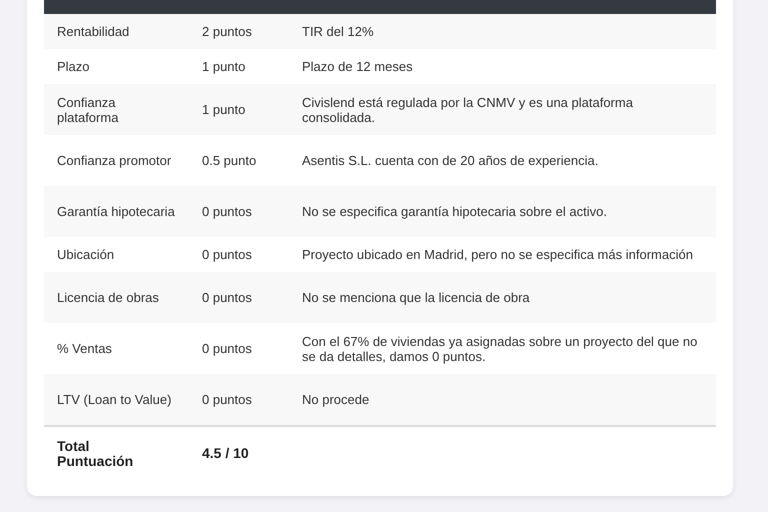  I want to click on table-cell-text: Ubicación, so click(86, 254).